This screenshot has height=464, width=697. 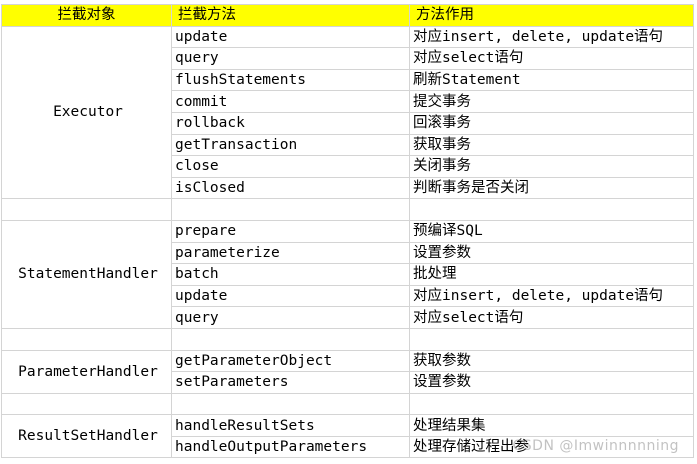 What do you see at coordinates (551, 145) in the screenshot?
I see `purpose-cell: 获取事务` at bounding box center [551, 145].